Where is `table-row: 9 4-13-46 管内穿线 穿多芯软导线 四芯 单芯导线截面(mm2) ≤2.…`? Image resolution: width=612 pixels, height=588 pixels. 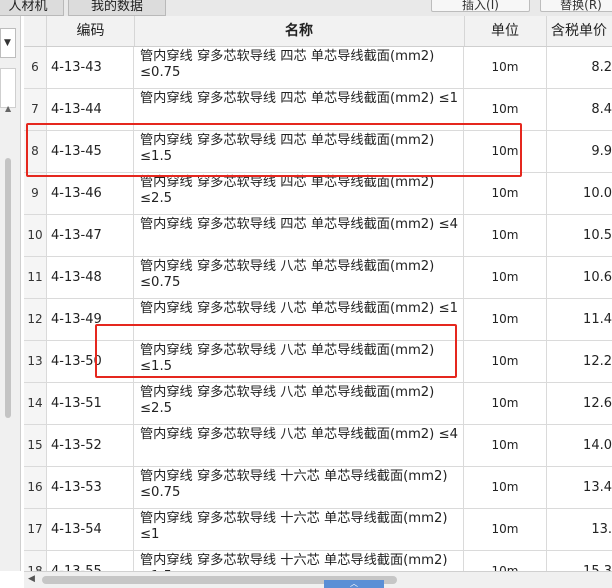
table-row: 9 4-13-46 管内穿线 穿多芯软导线 四芯 单芯导线截面(mm2) ≤2.… is located at coordinates (318, 194).